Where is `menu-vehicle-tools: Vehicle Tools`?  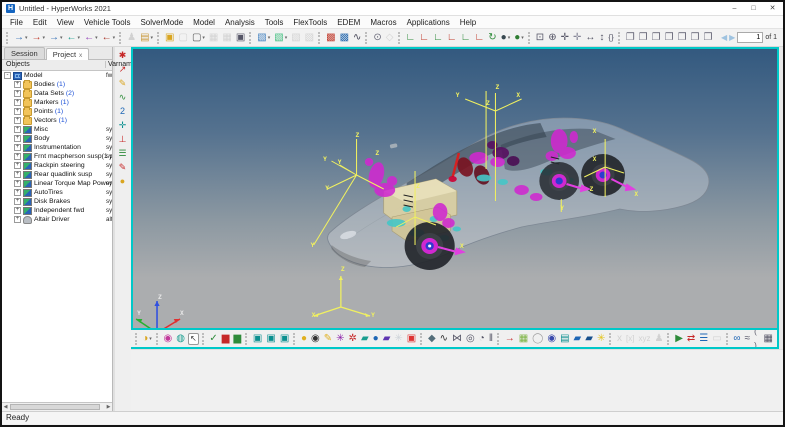
menu-vehicle-tools: Vehicle Tools is located at coordinates (107, 22).